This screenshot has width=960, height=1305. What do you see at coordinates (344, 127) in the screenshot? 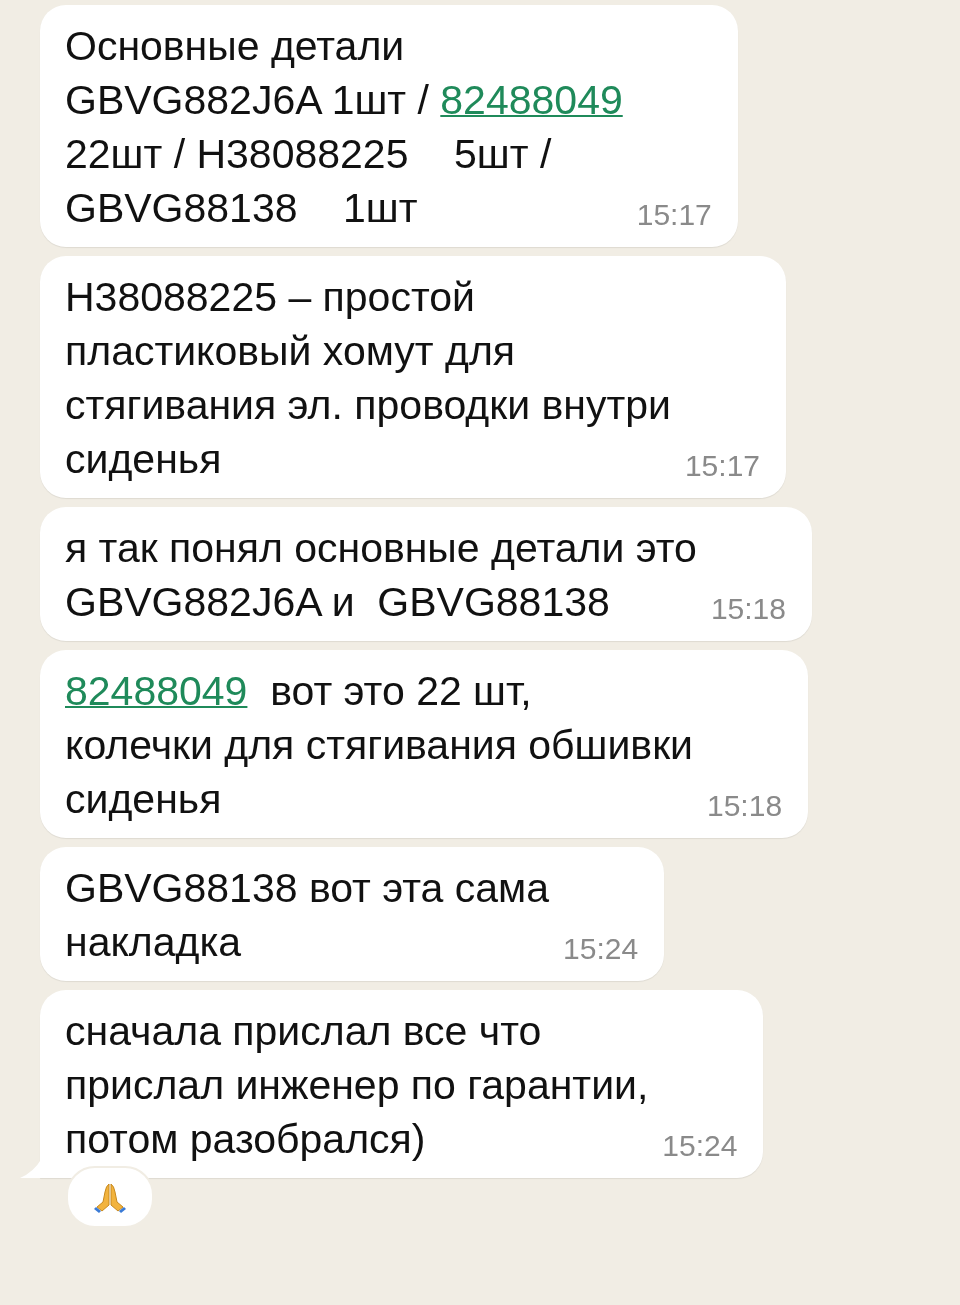
I see `message-text: Основные детали GBVG882J6A 1шт / 82488049 22шт / H38088225 5шт / GBVG88138 1шт` at bounding box center [344, 127].